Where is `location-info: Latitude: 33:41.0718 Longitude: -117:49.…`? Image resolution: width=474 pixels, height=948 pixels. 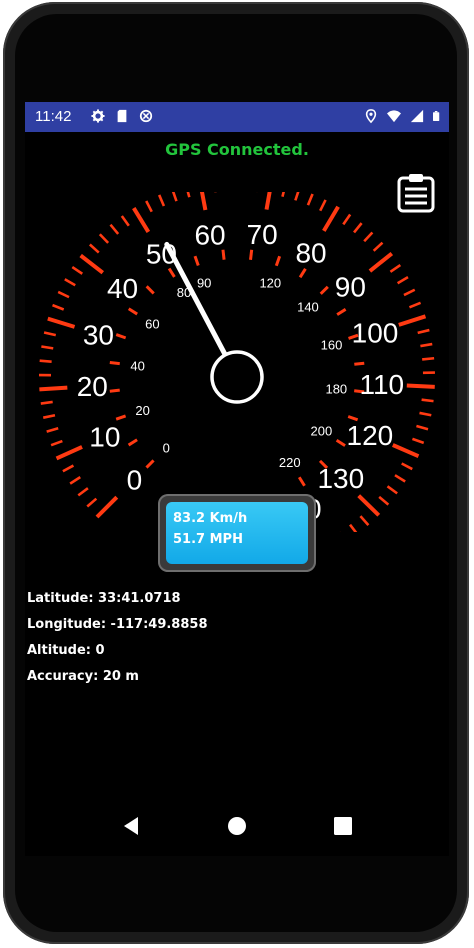
location-info: Latitude: 33:41.0718 Longitude: -117:49.… is located at coordinates (117, 638).